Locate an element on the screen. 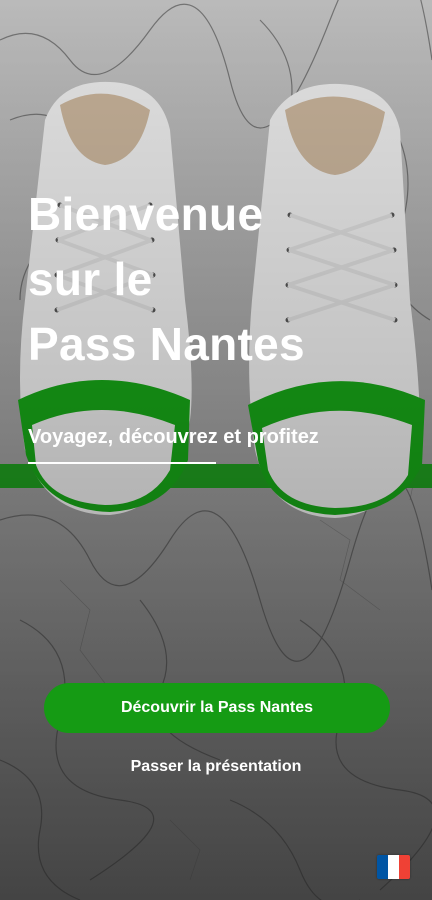 Image resolution: width=432 pixels, height=900 pixels. subtitle-underline is located at coordinates (122, 463).